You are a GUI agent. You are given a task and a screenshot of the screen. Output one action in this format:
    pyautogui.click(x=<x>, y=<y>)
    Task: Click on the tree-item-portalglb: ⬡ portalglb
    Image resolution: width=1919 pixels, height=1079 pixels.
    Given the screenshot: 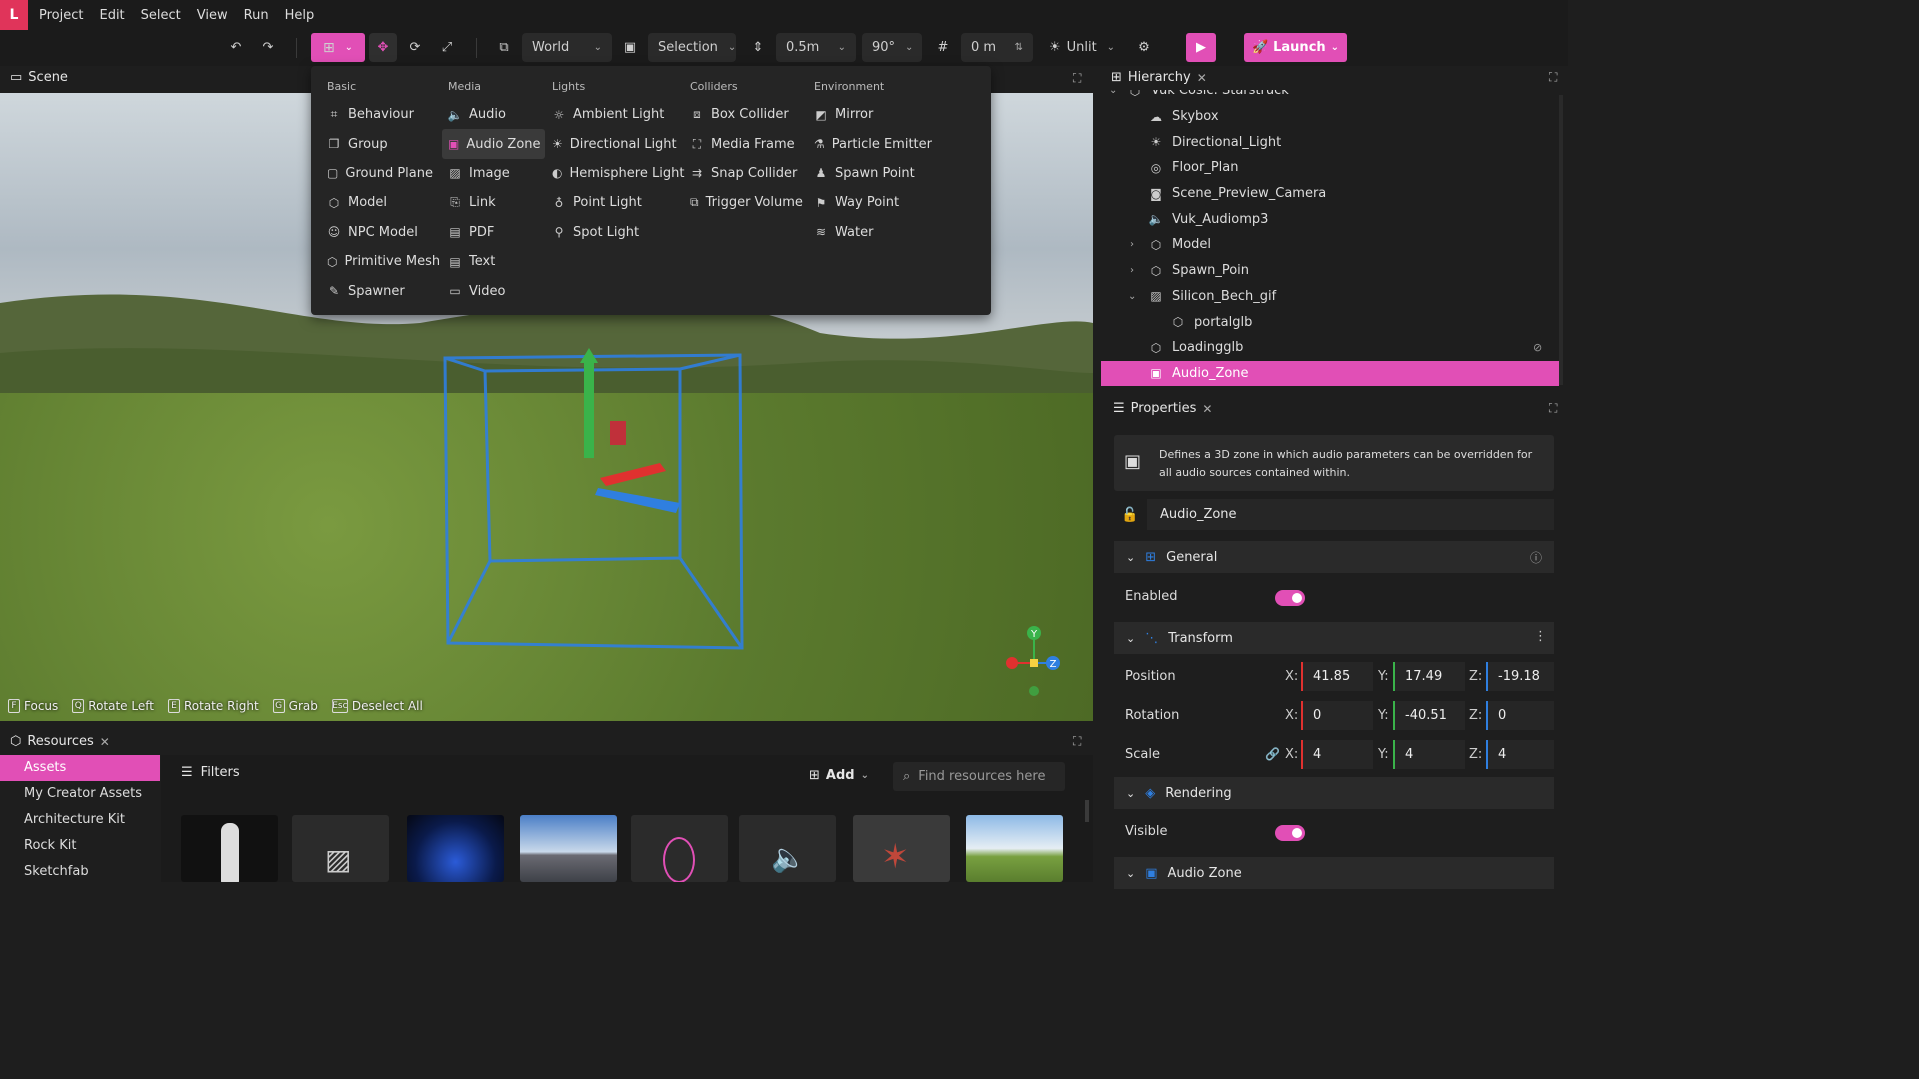 What is the action you would take?
    pyautogui.click(x=1330, y=322)
    